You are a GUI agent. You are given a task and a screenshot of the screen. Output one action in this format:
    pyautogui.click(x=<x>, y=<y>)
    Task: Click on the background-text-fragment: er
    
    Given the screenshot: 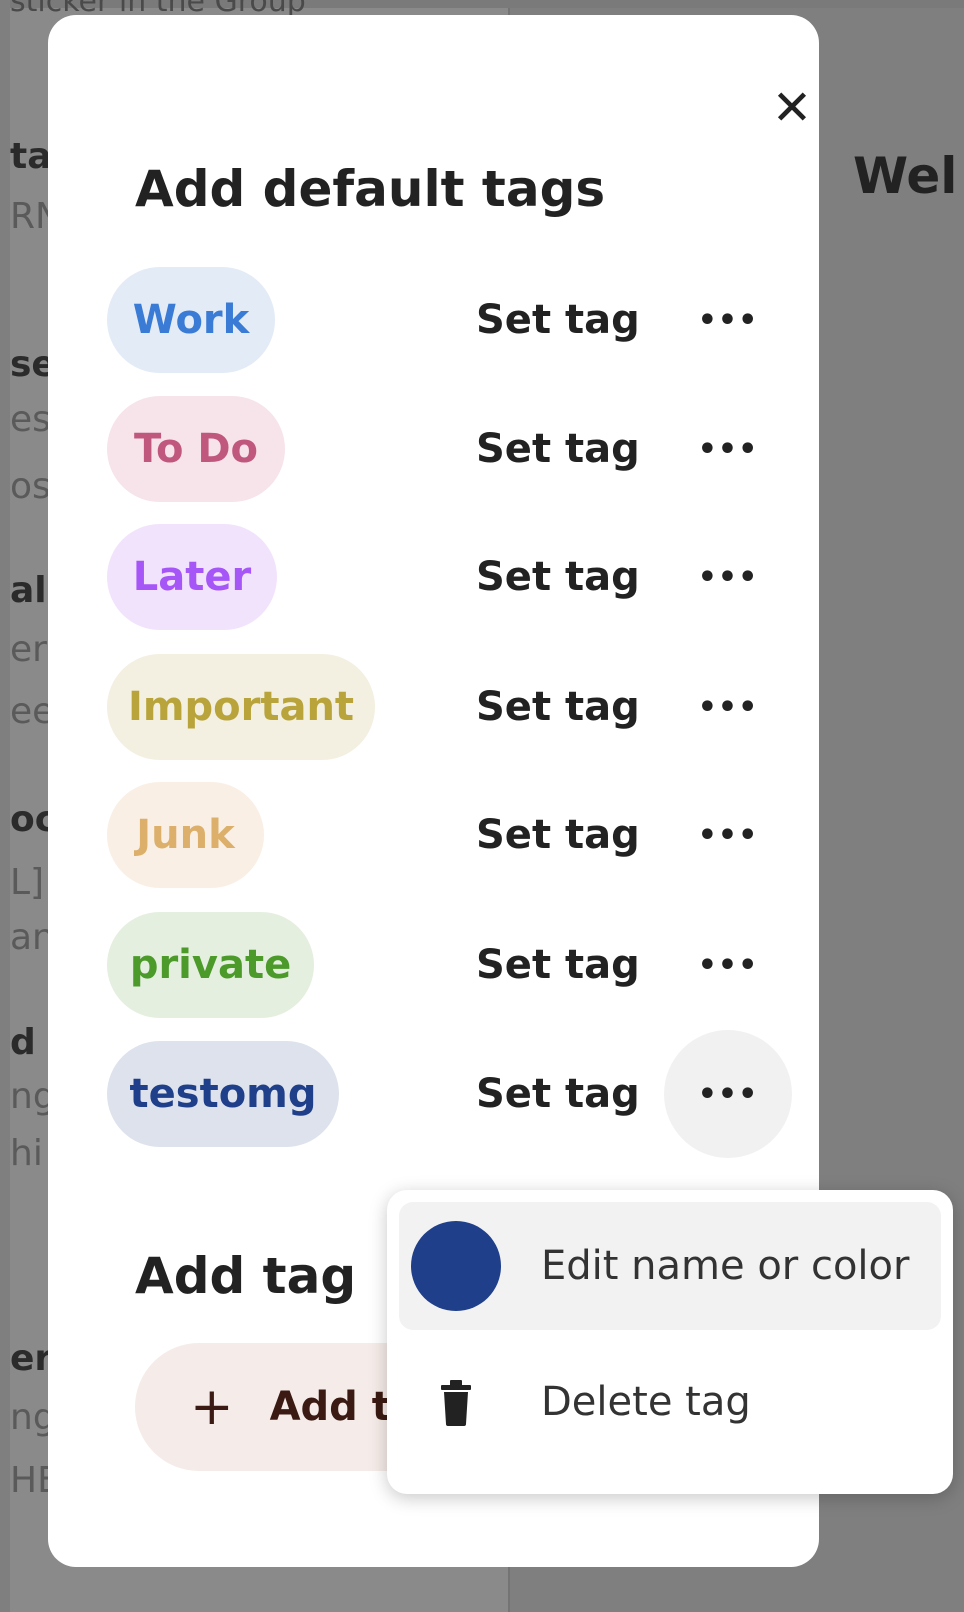 What is the action you would take?
    pyautogui.click(x=28, y=650)
    